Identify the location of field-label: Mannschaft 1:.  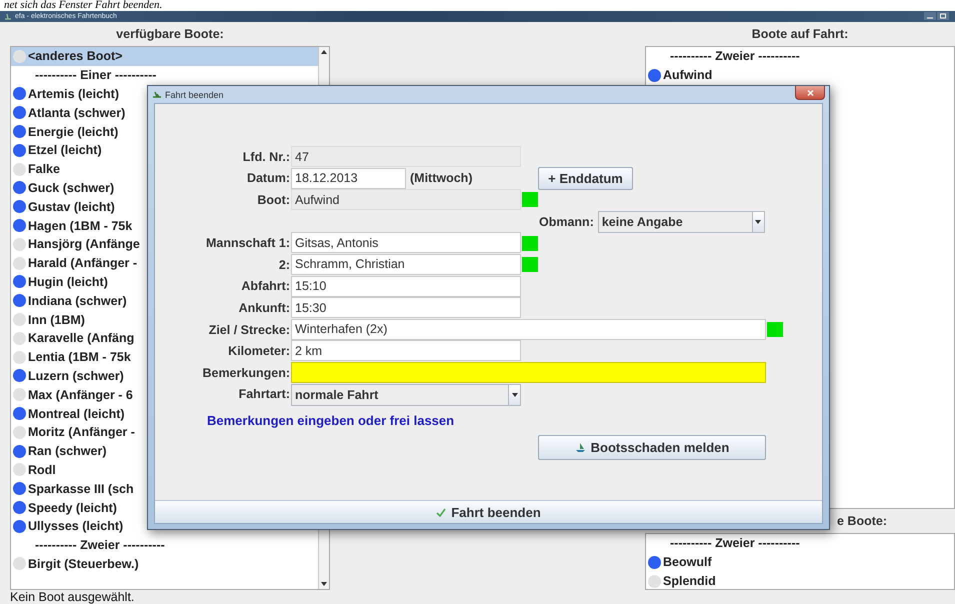
(247, 243).